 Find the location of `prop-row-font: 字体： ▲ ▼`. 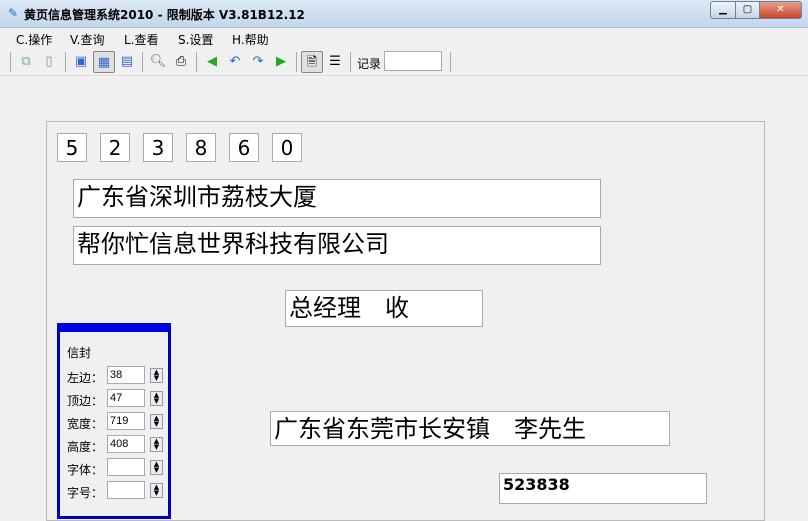

prop-row-font: 字体： ▲ ▼ is located at coordinates (115, 468).